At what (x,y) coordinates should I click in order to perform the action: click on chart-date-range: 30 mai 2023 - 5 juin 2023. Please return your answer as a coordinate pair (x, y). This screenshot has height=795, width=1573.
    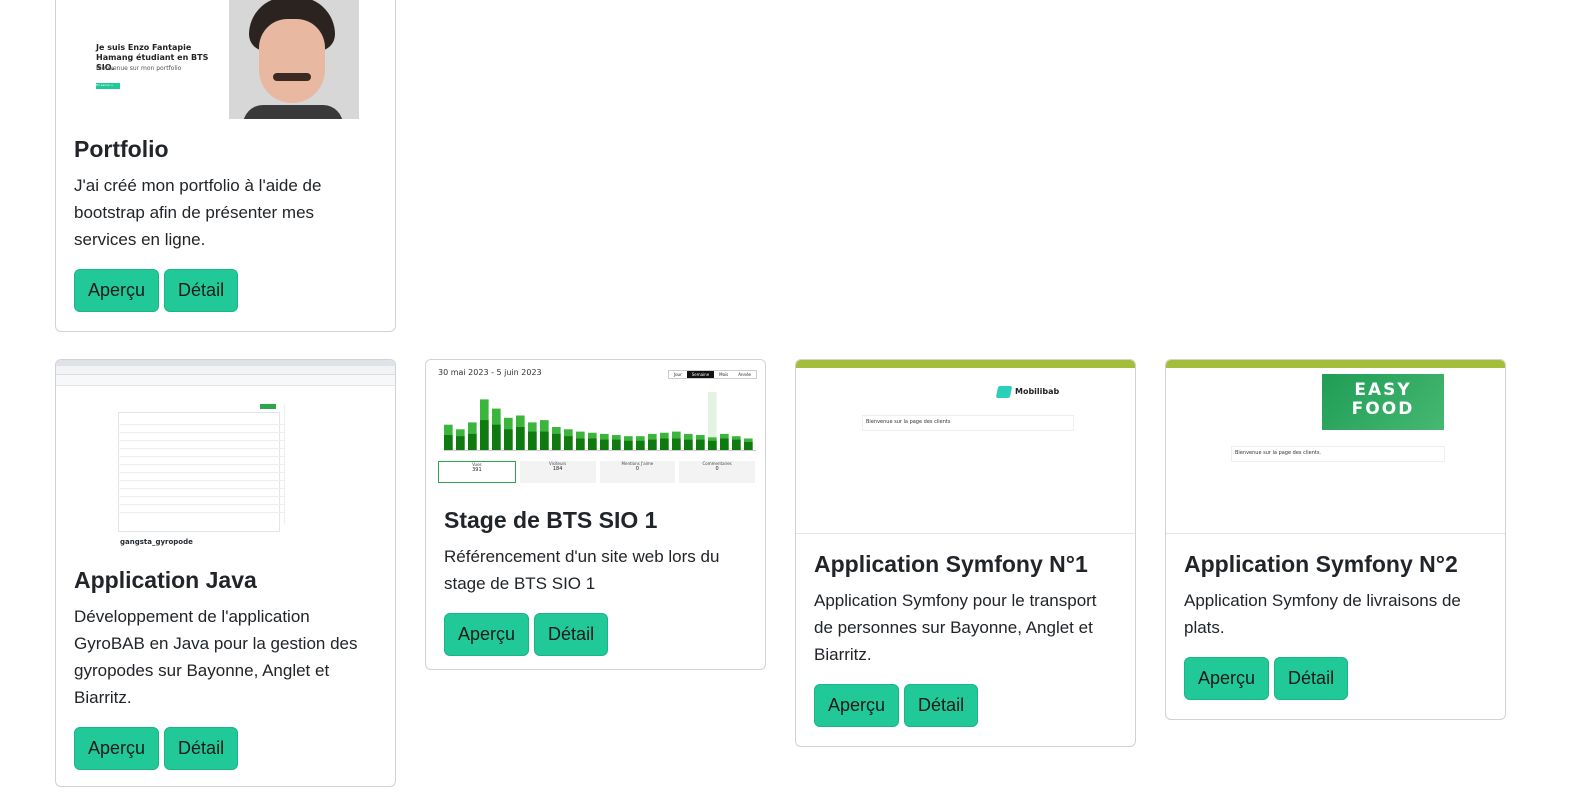
    Looking at the image, I should click on (490, 372).